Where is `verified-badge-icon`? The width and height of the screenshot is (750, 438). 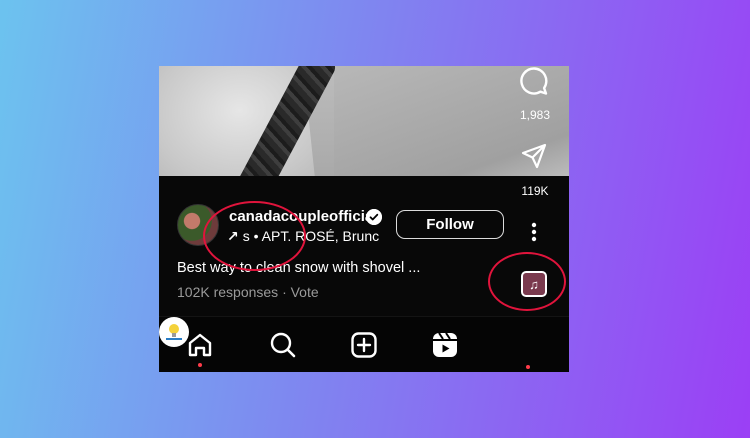 verified-badge-icon is located at coordinates (374, 217).